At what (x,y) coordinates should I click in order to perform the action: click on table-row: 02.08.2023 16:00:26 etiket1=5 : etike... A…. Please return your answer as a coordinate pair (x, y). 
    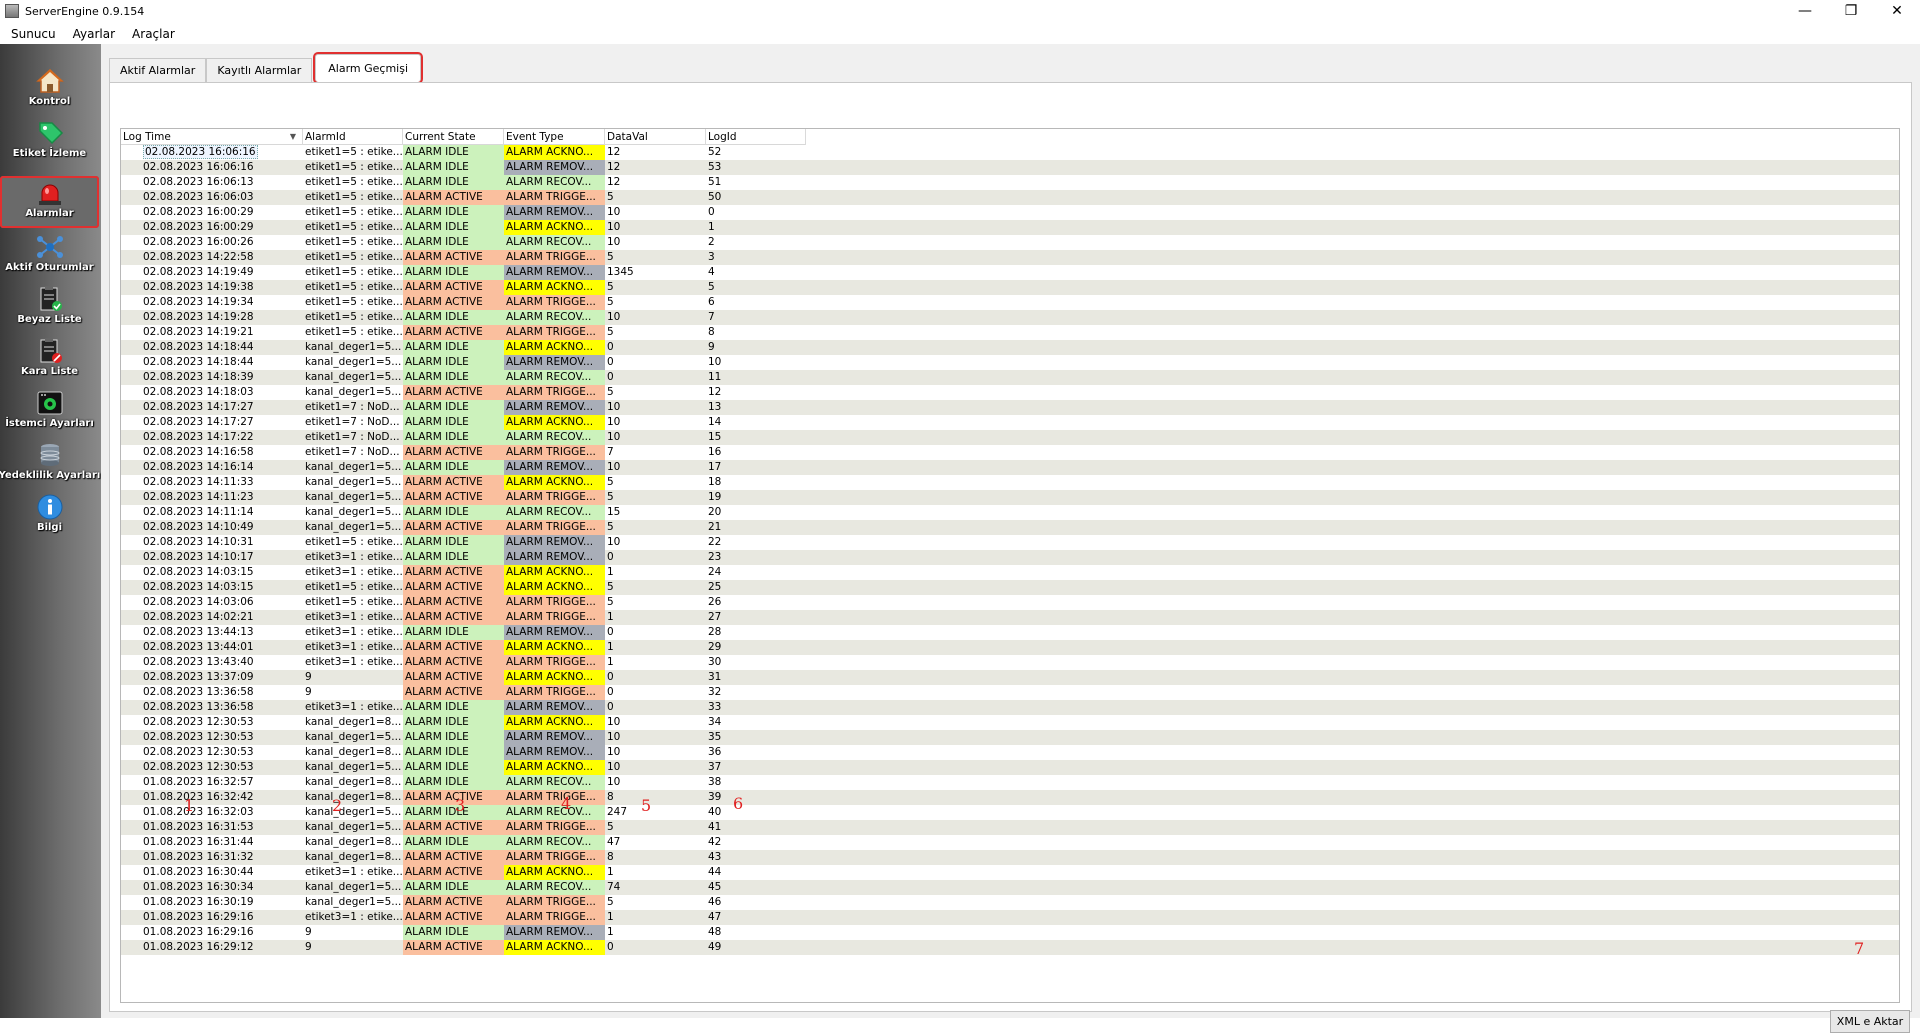
    Looking at the image, I should click on (1010, 242).